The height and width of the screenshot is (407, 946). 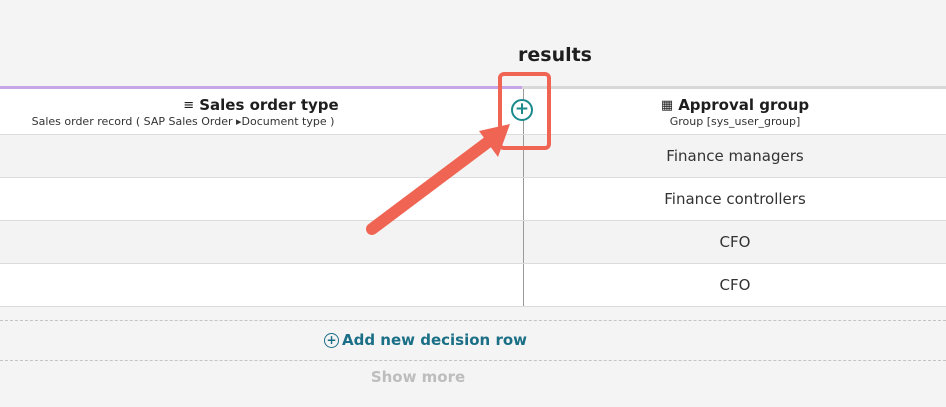 I want to click on show-more-link: Show more, so click(x=418, y=377).